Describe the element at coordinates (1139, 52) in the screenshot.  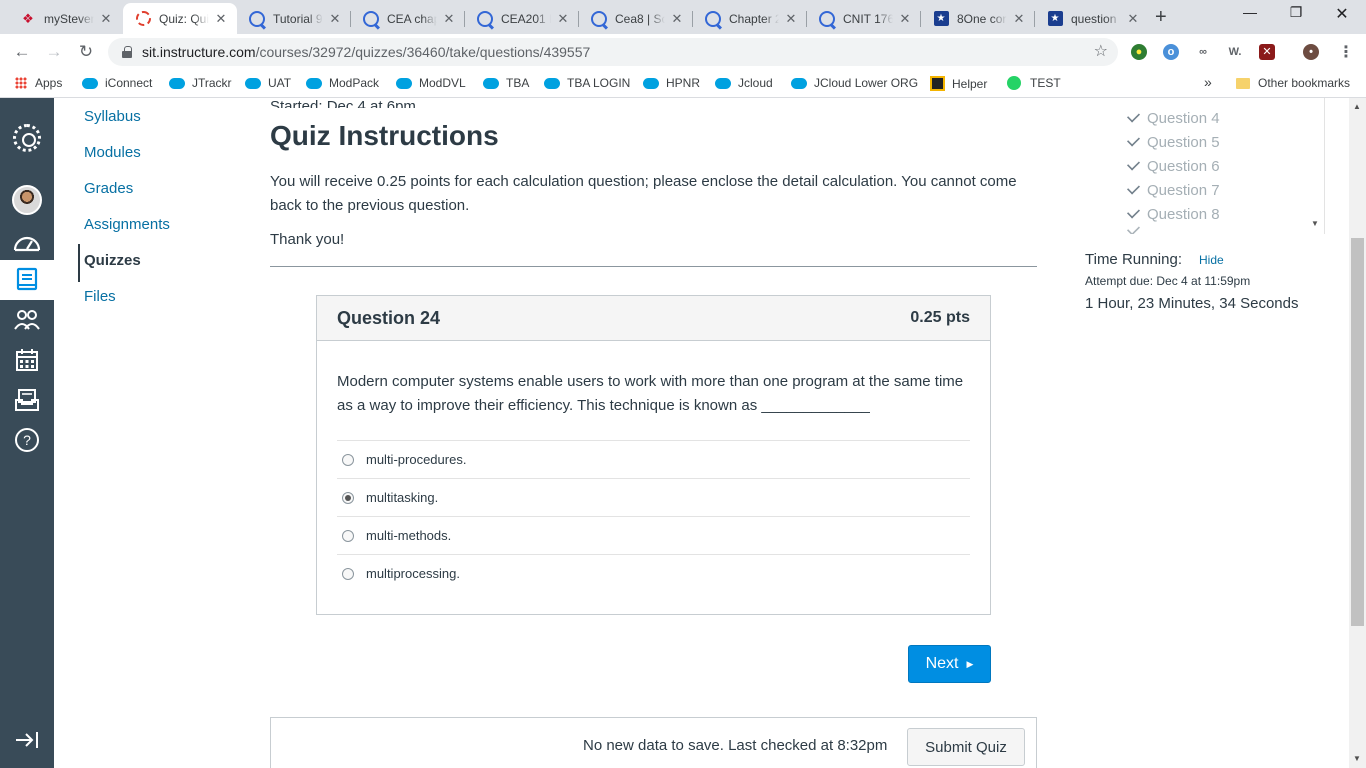
I see `extension-globe-icon: ●` at that location.